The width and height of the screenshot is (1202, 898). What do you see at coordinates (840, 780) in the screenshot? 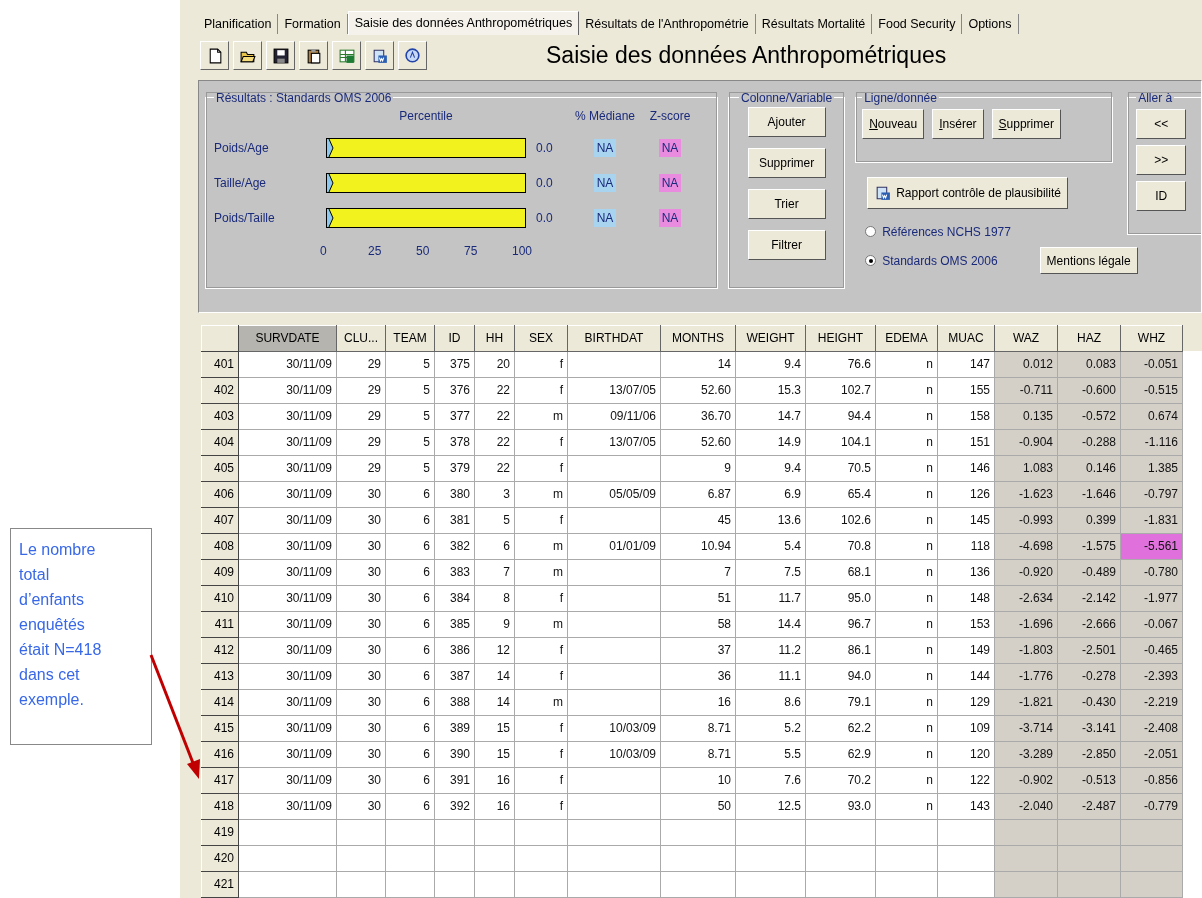
I see `table-cell: 70.2` at bounding box center [840, 780].